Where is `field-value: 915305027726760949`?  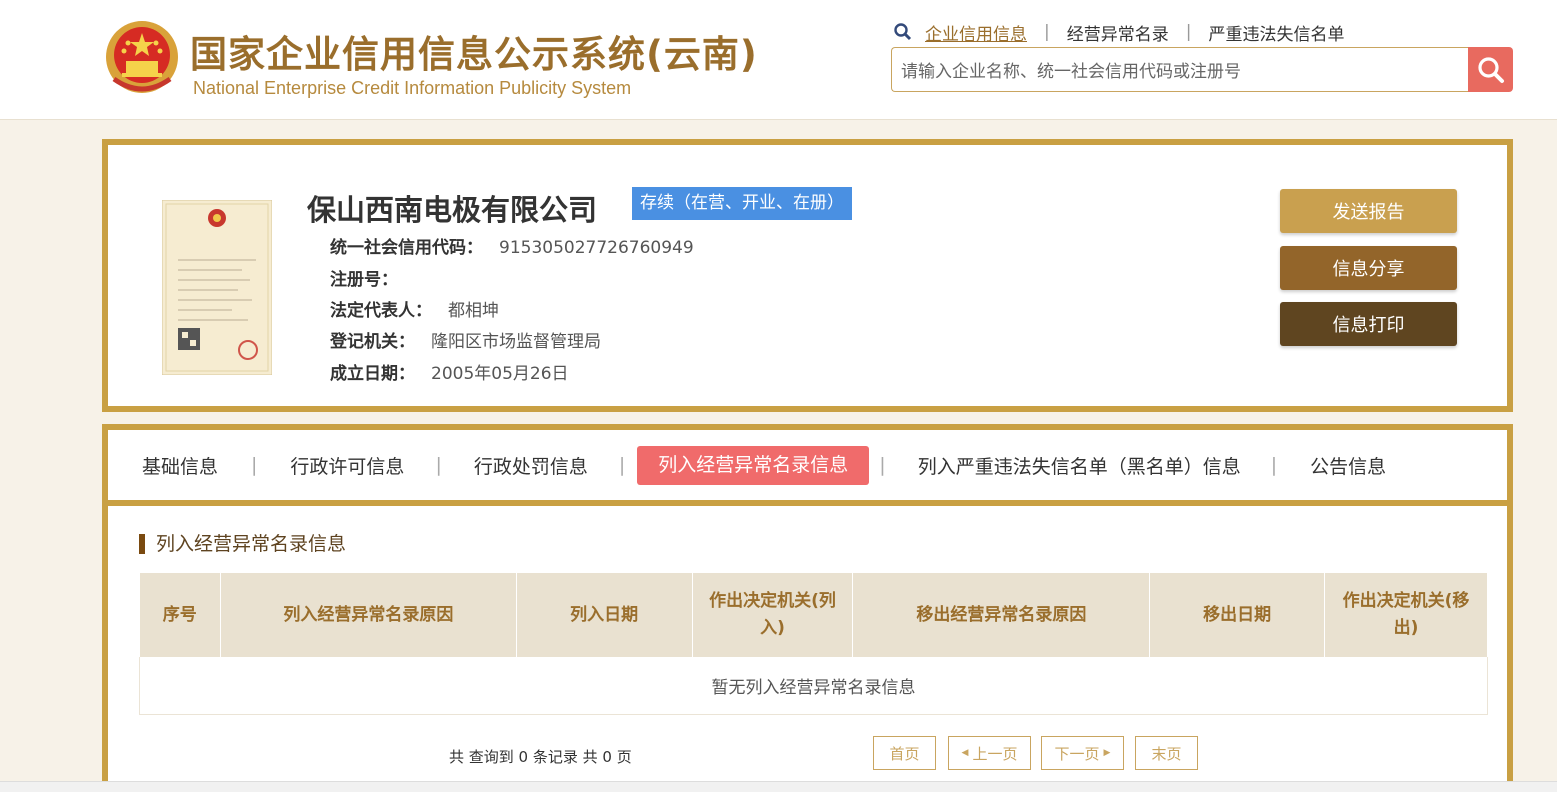 field-value: 915305027726760949 is located at coordinates (596, 248).